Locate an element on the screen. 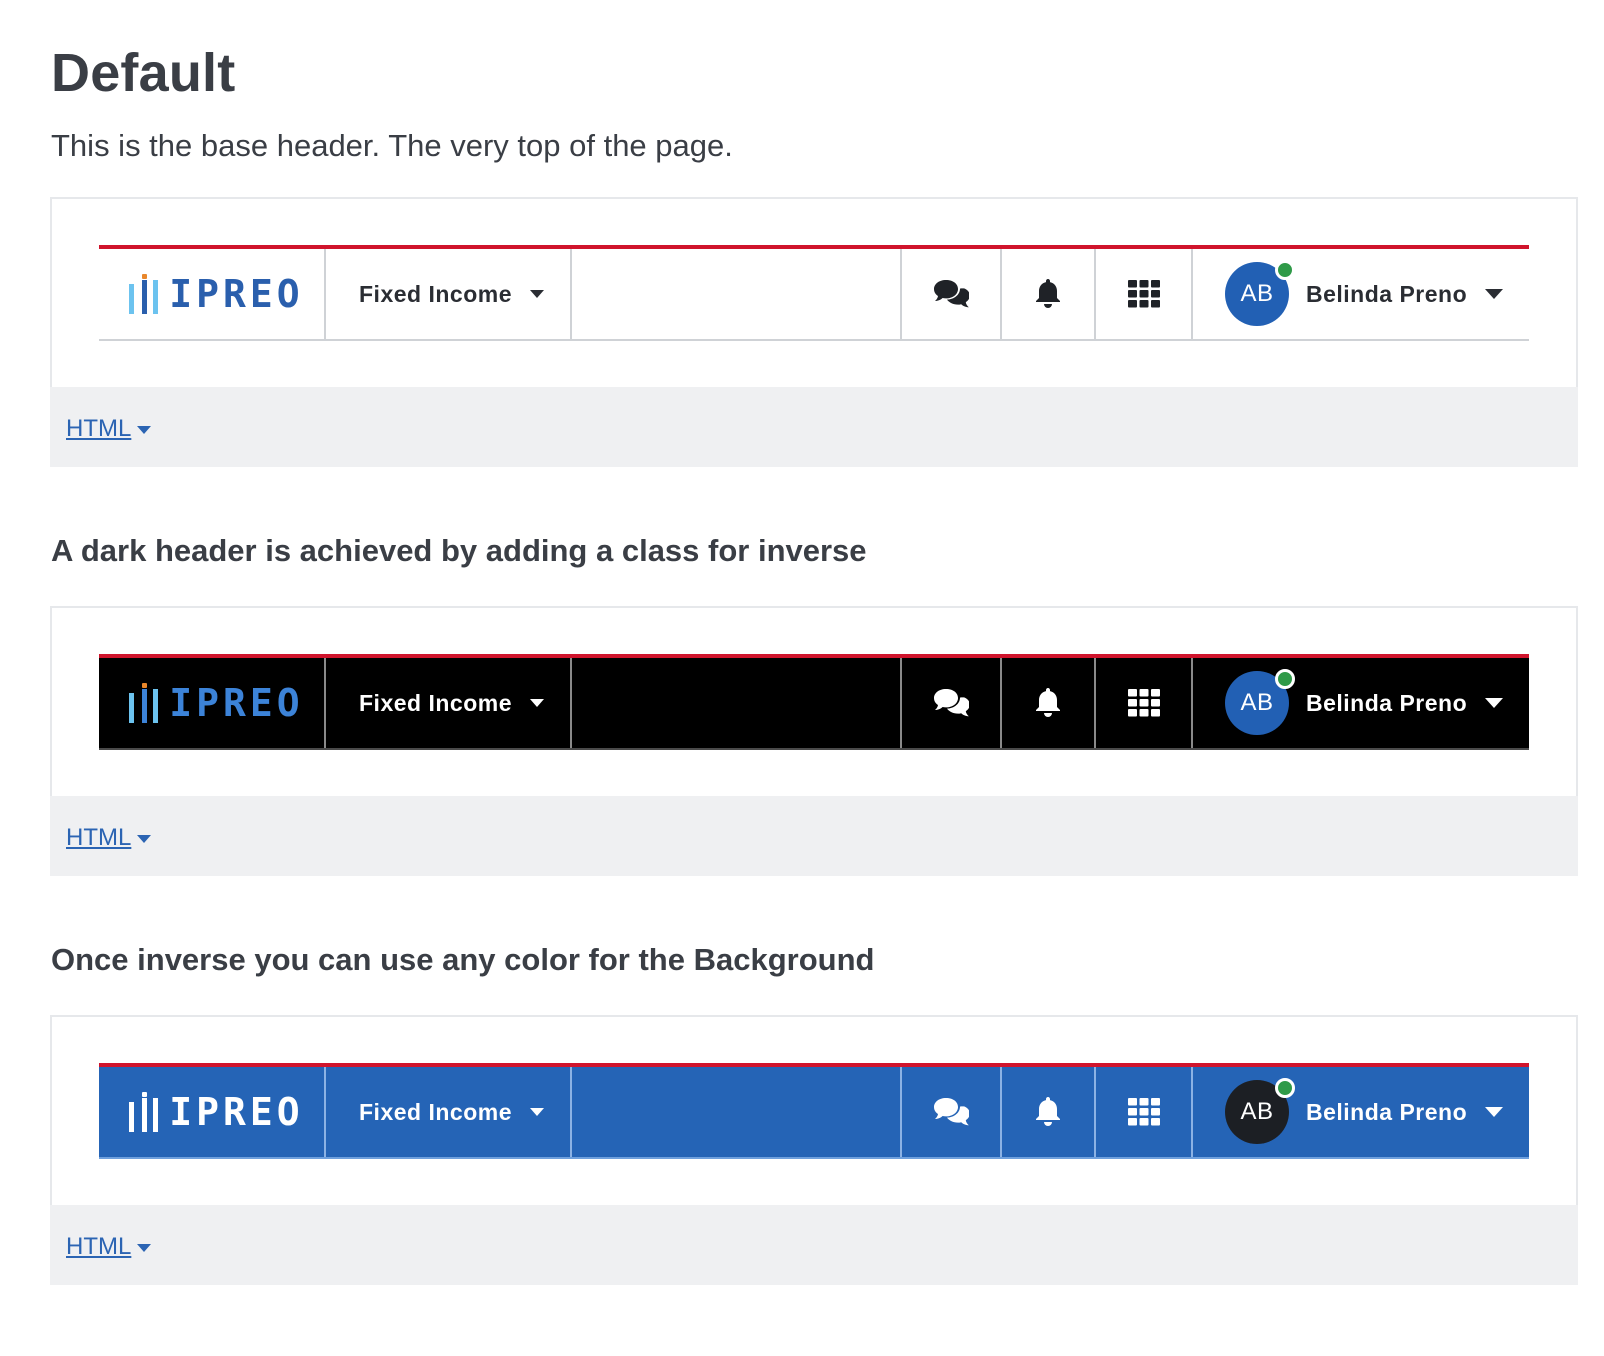  page-title: Default is located at coordinates (143, 73).